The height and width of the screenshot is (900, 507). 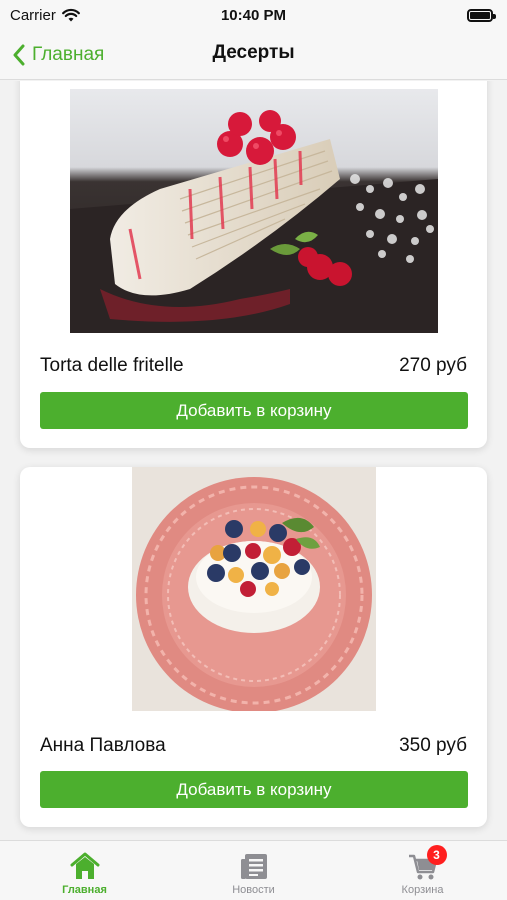 I want to click on product-image, so click(x=254, y=589).